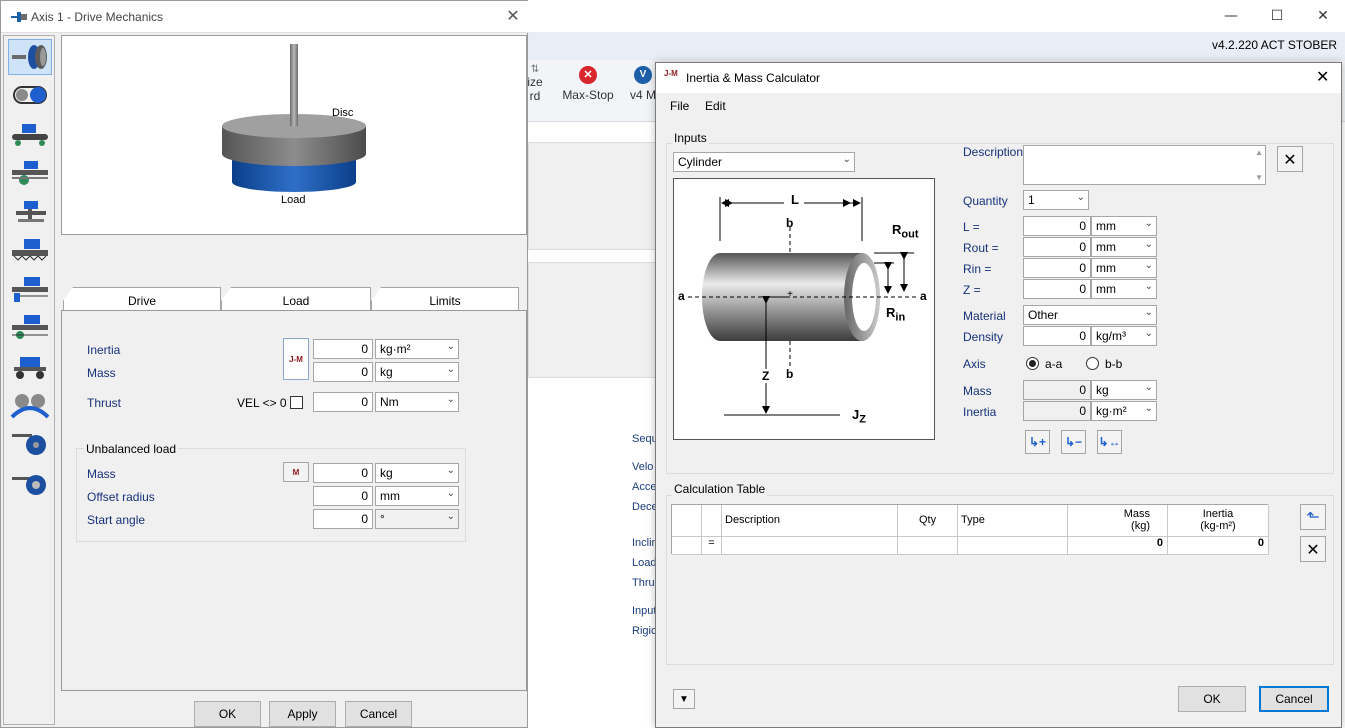  I want to click on start-angle-input: 0, so click(343, 519).